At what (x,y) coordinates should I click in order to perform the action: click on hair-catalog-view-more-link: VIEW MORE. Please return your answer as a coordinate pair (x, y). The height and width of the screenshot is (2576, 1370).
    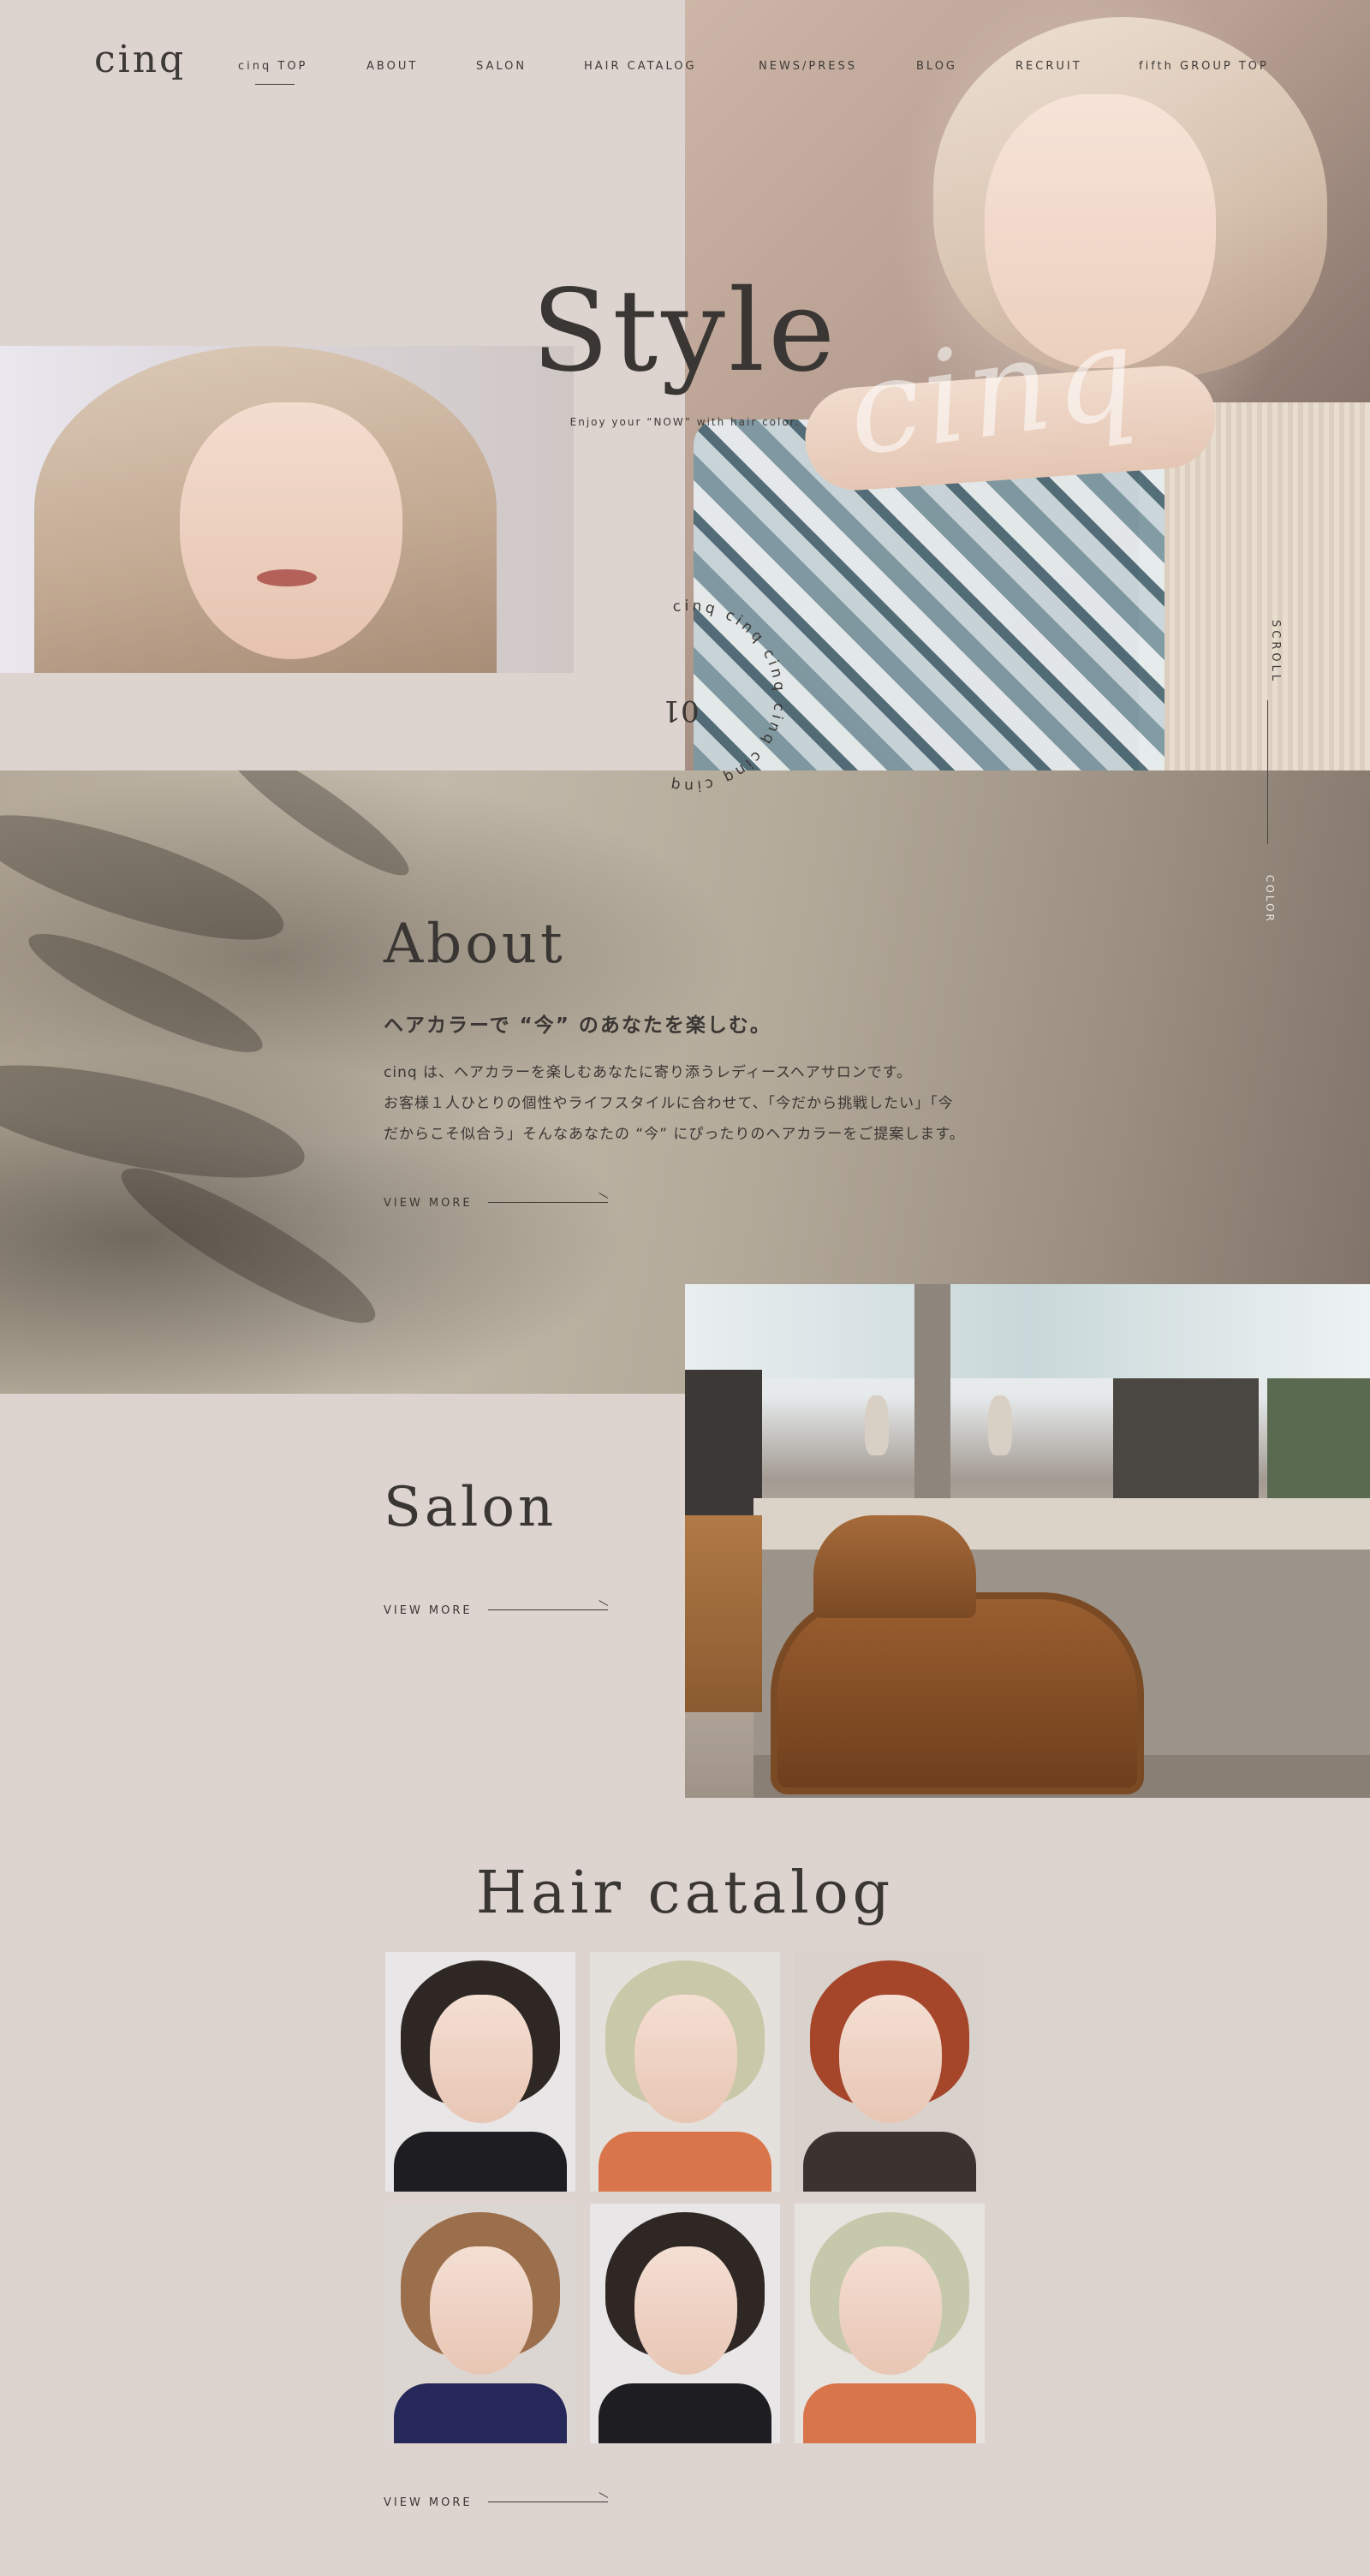
    Looking at the image, I should click on (428, 2503).